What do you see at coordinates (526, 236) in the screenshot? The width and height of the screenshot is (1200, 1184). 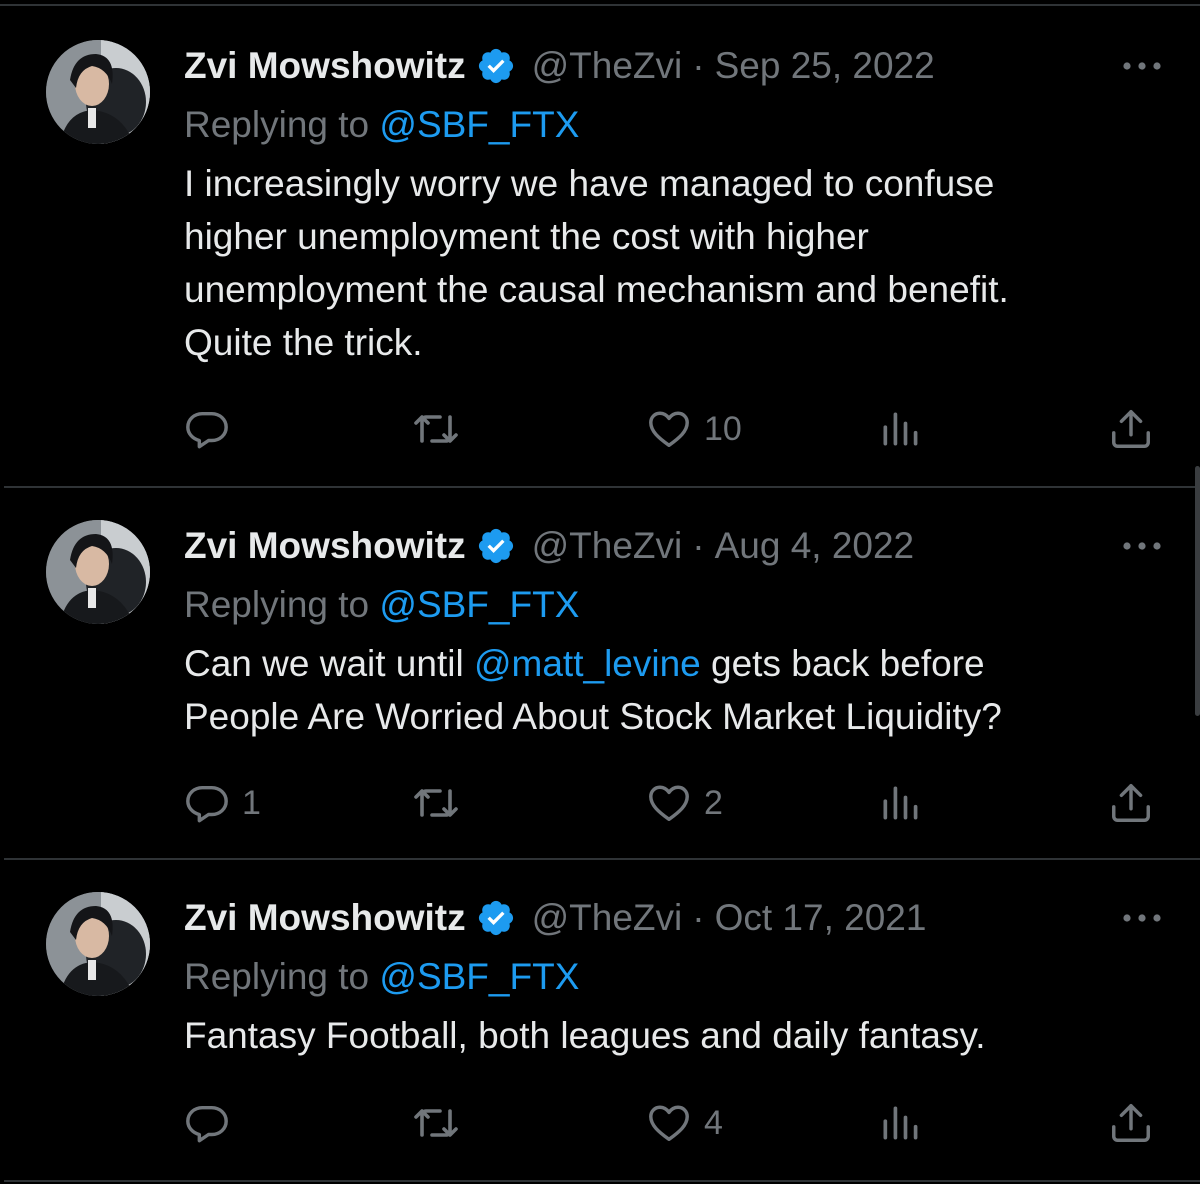 I see `tweet-text-line: higher unemployment the cost with higher` at bounding box center [526, 236].